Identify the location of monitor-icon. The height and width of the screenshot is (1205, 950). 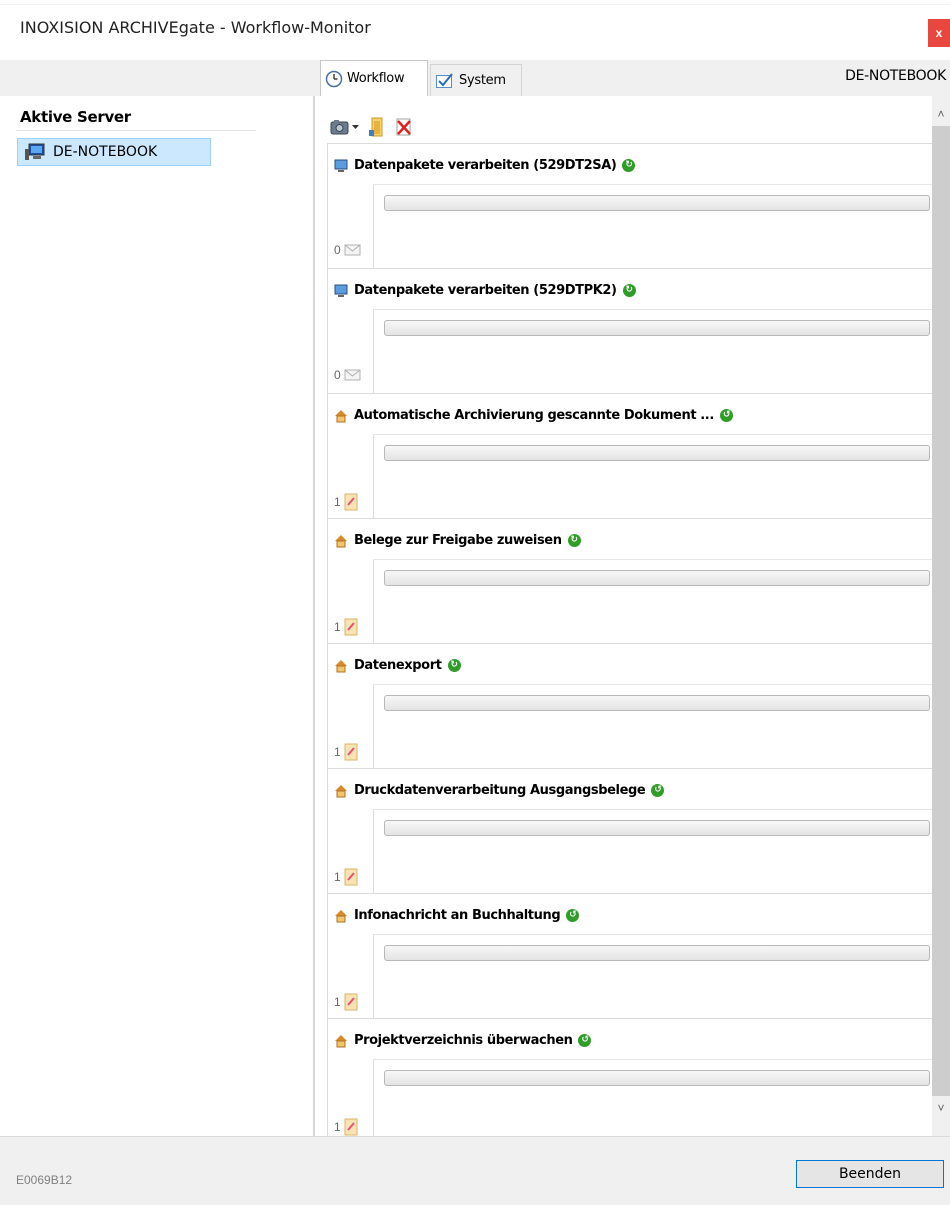
(341, 165).